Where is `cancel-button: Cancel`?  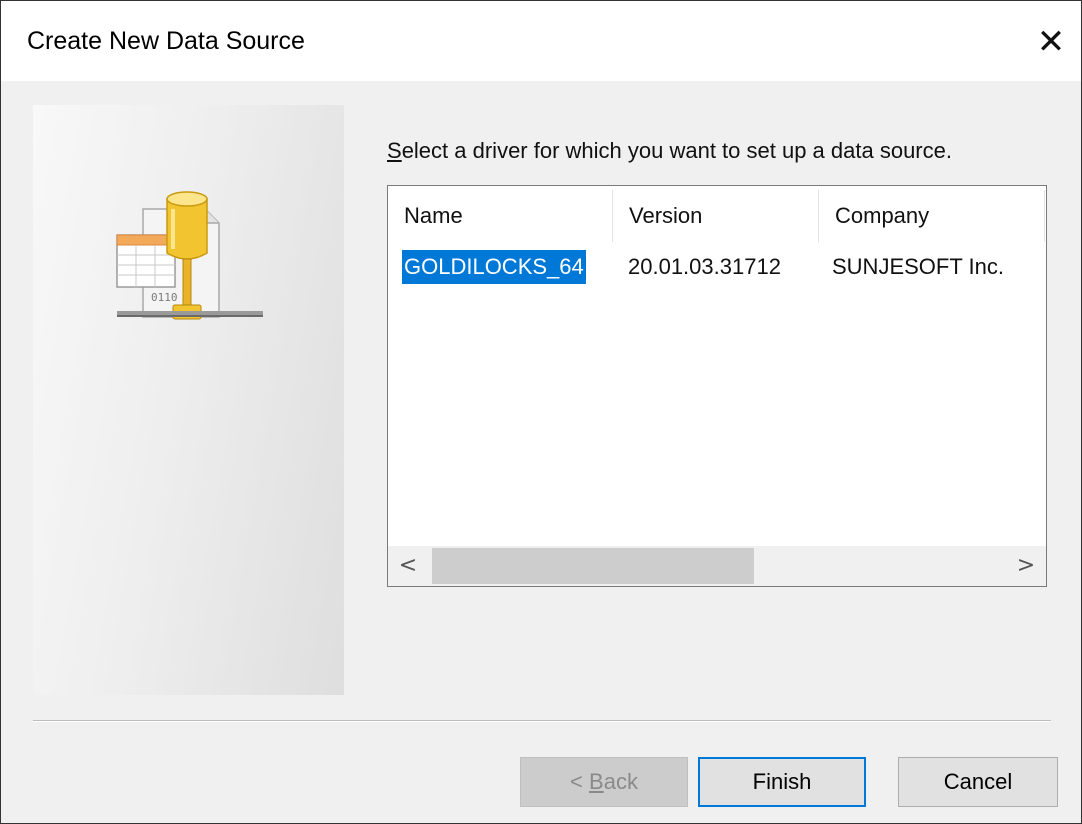
cancel-button: Cancel is located at coordinates (978, 782).